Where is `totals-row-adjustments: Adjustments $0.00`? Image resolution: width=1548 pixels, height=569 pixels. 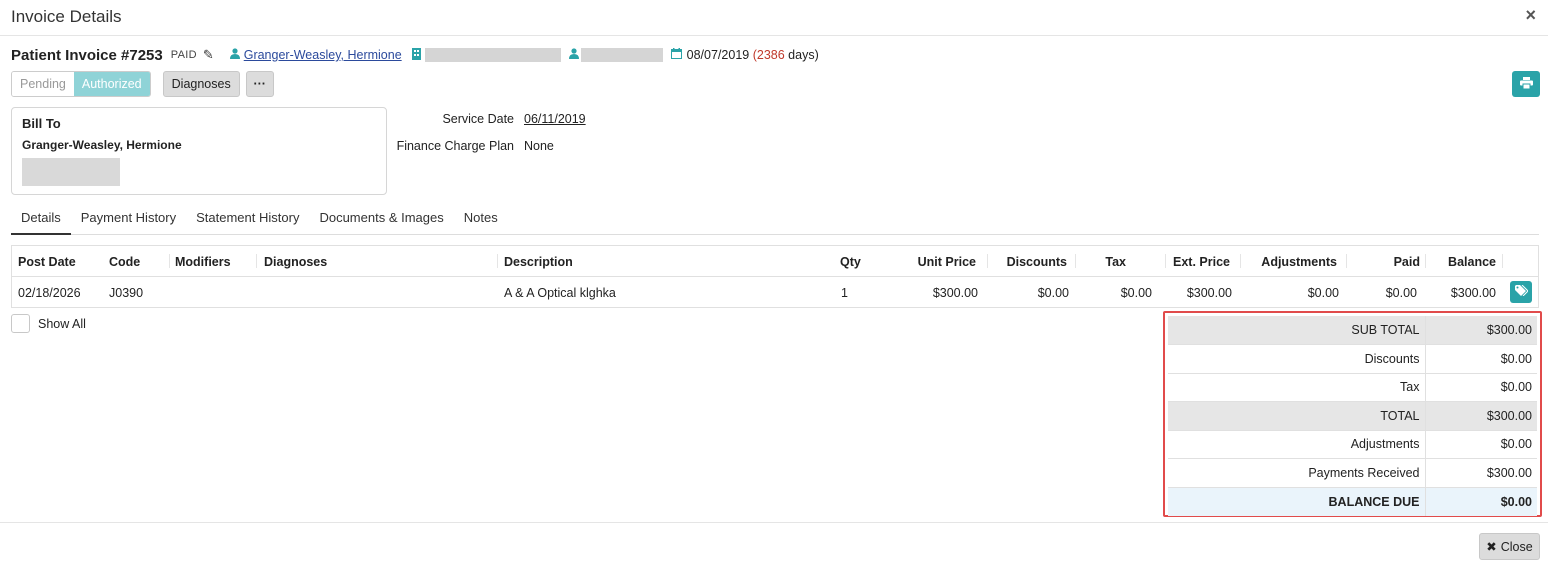 totals-row-adjustments: Adjustments $0.00 is located at coordinates (1352, 444).